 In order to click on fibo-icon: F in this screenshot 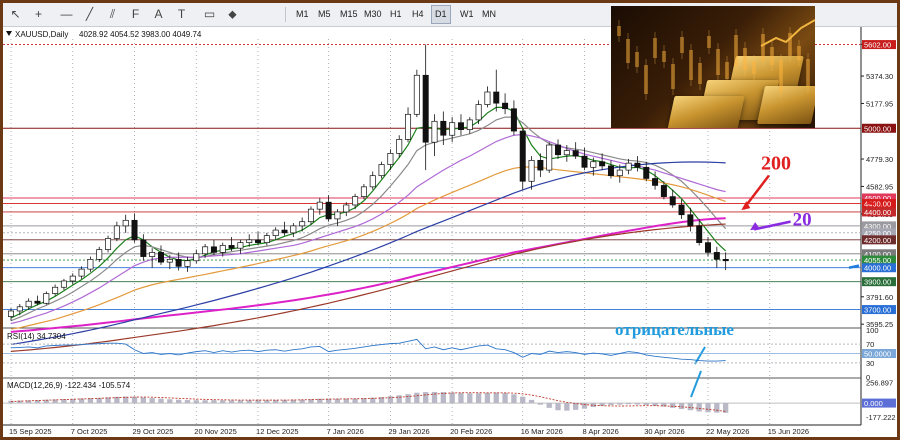, I will do `click(135, 14)`.